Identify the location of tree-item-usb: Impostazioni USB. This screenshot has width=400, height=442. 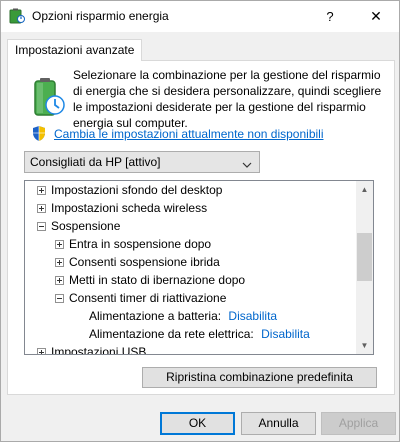
(91, 348).